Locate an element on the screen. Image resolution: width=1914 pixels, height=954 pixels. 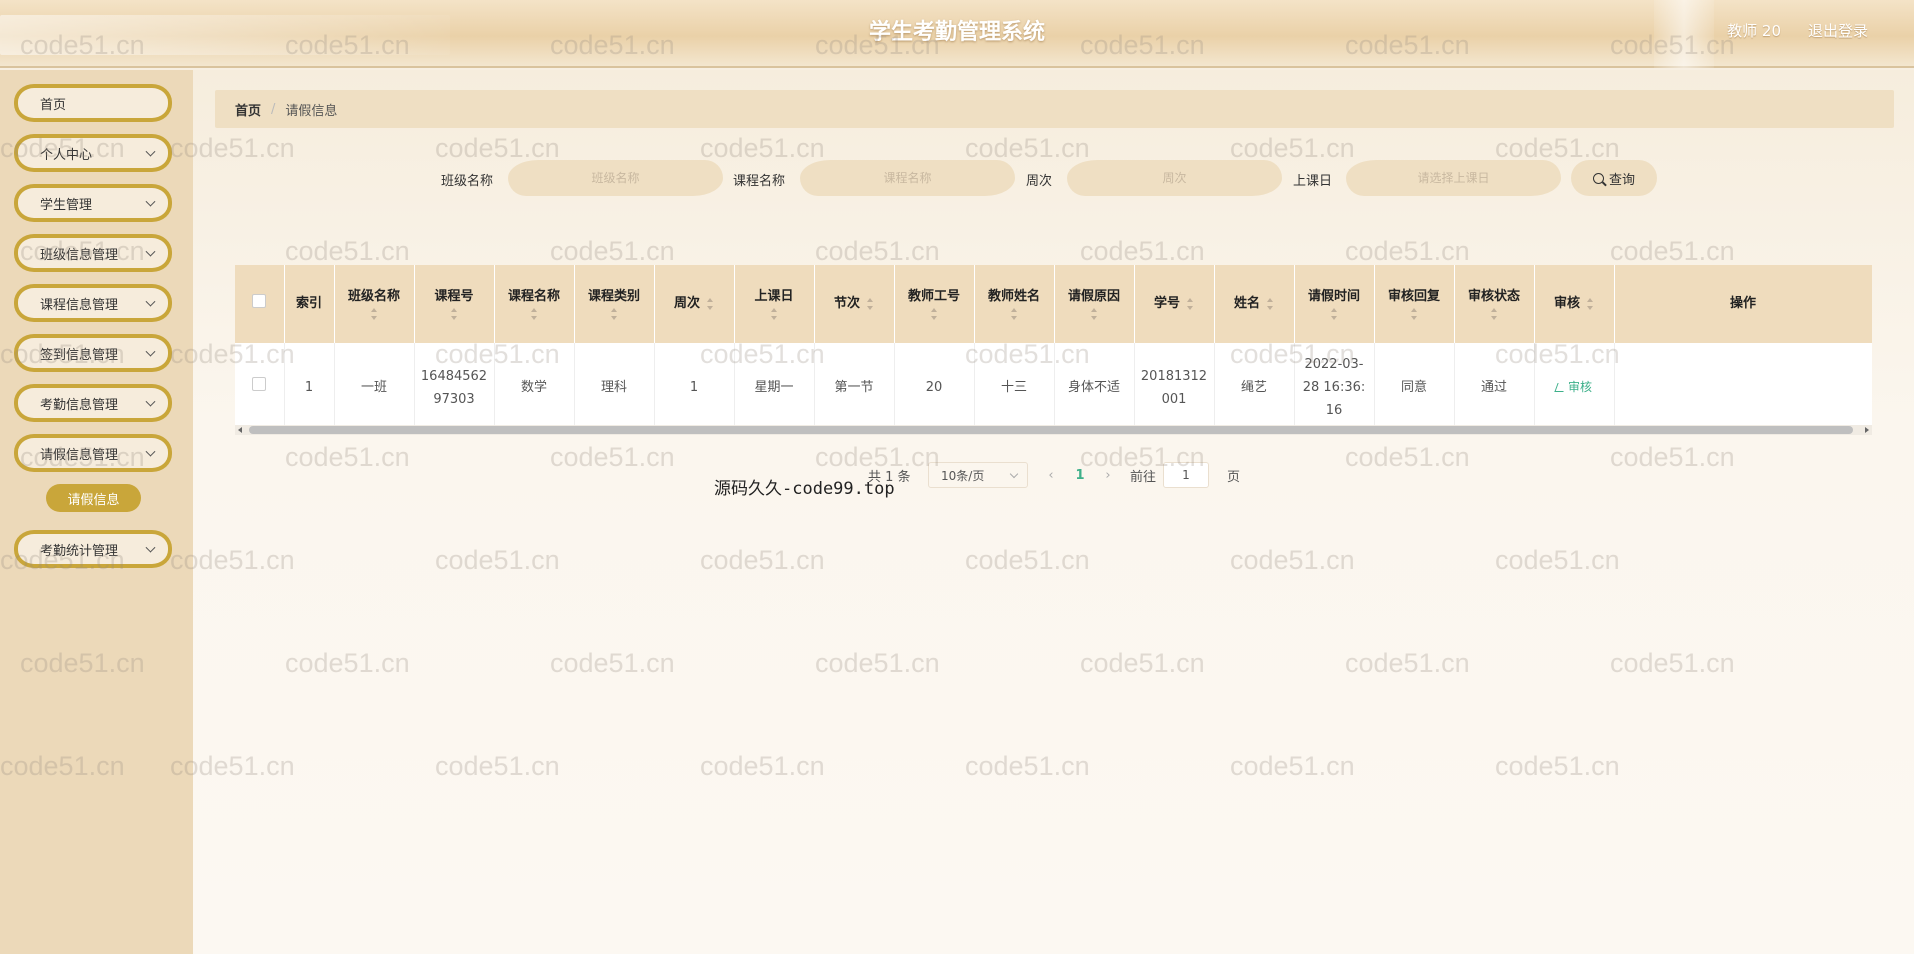
goto-page-input is located at coordinates (1186, 475).